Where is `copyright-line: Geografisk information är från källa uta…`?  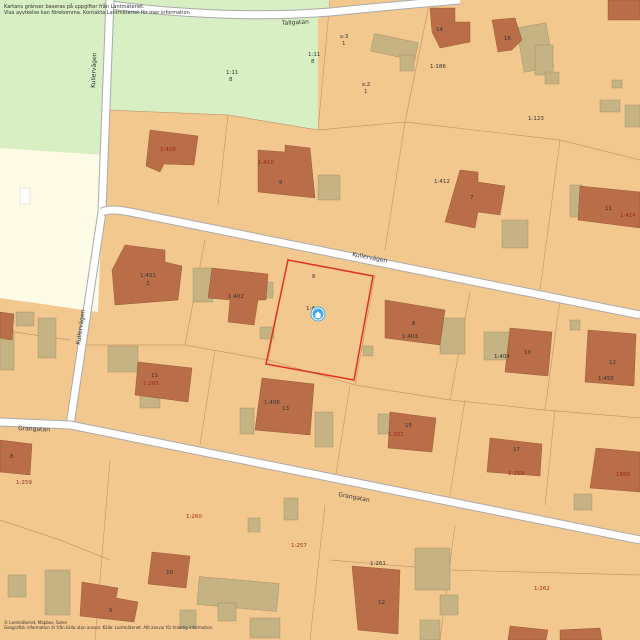
copyright-line: Geografisk information är från källa uta… is located at coordinates (109, 627).